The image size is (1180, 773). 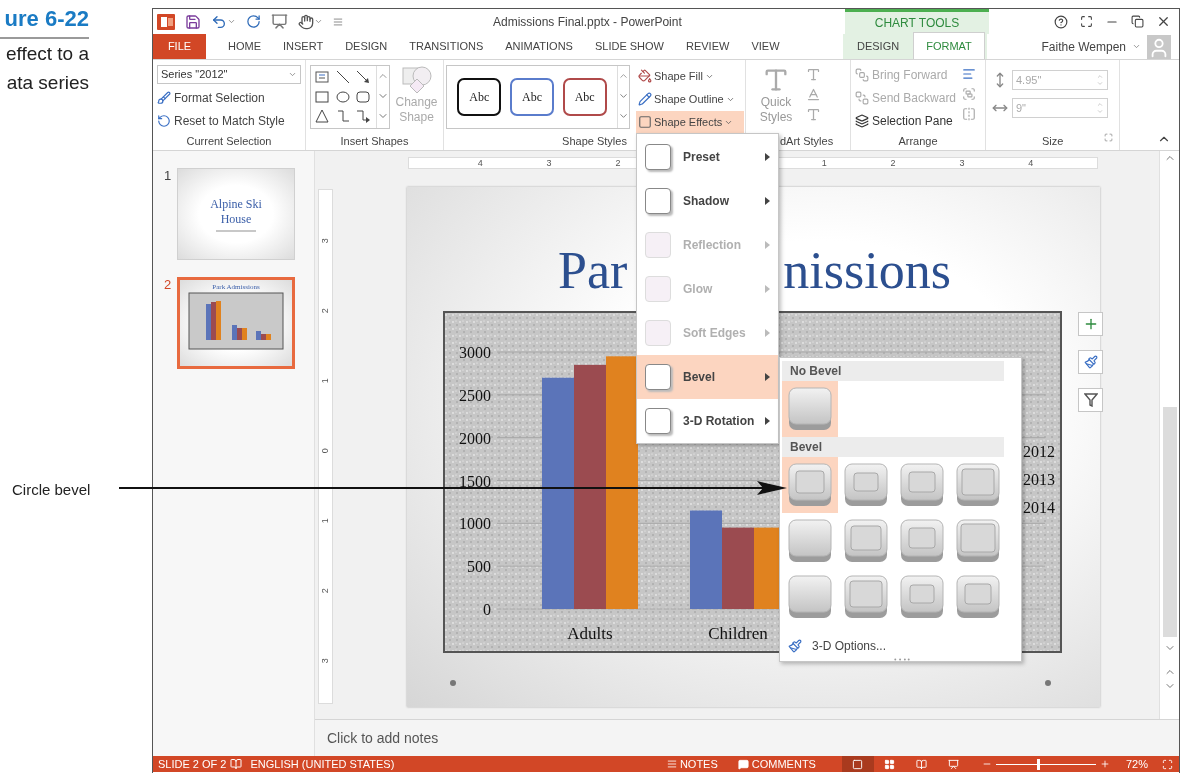 What do you see at coordinates (765, 46) in the screenshot?
I see `ribbon-tab: VIEW` at bounding box center [765, 46].